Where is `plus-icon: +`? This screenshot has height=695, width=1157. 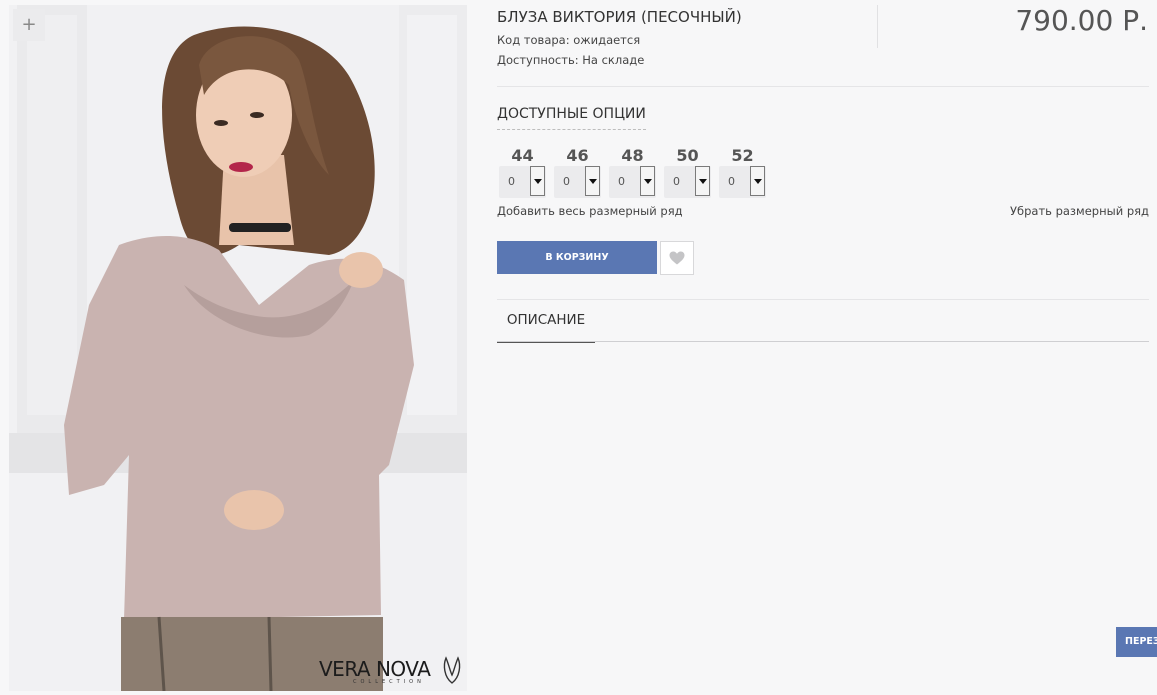 plus-icon: + is located at coordinates (29, 24).